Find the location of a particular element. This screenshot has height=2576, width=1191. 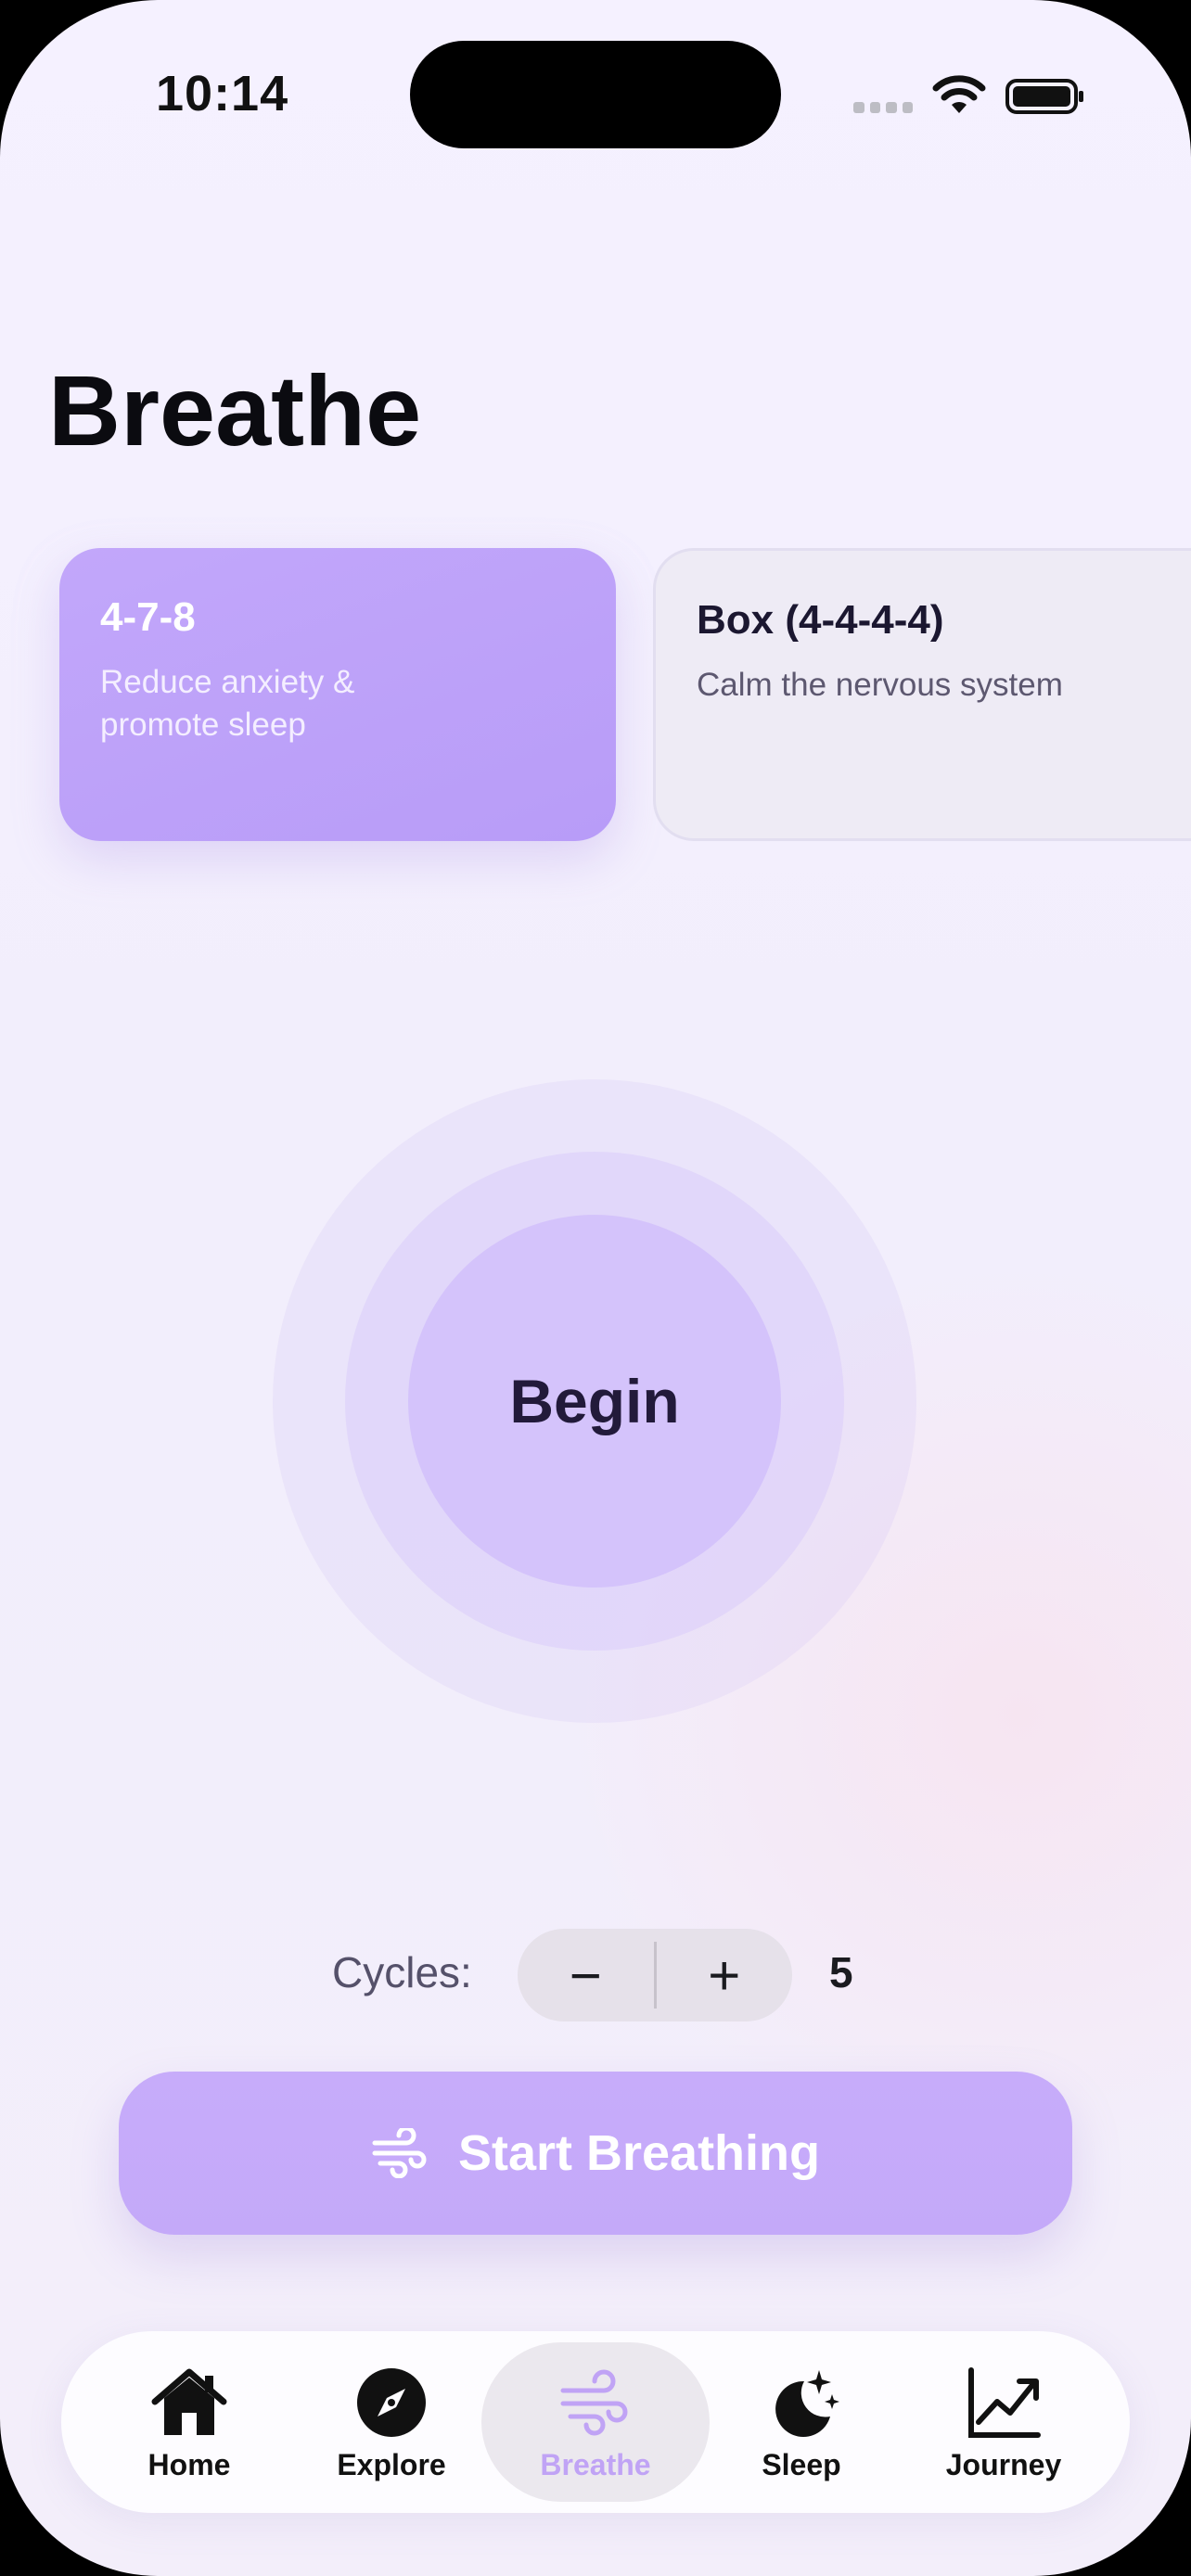

cycles-decrement-button: − is located at coordinates (586, 1975).